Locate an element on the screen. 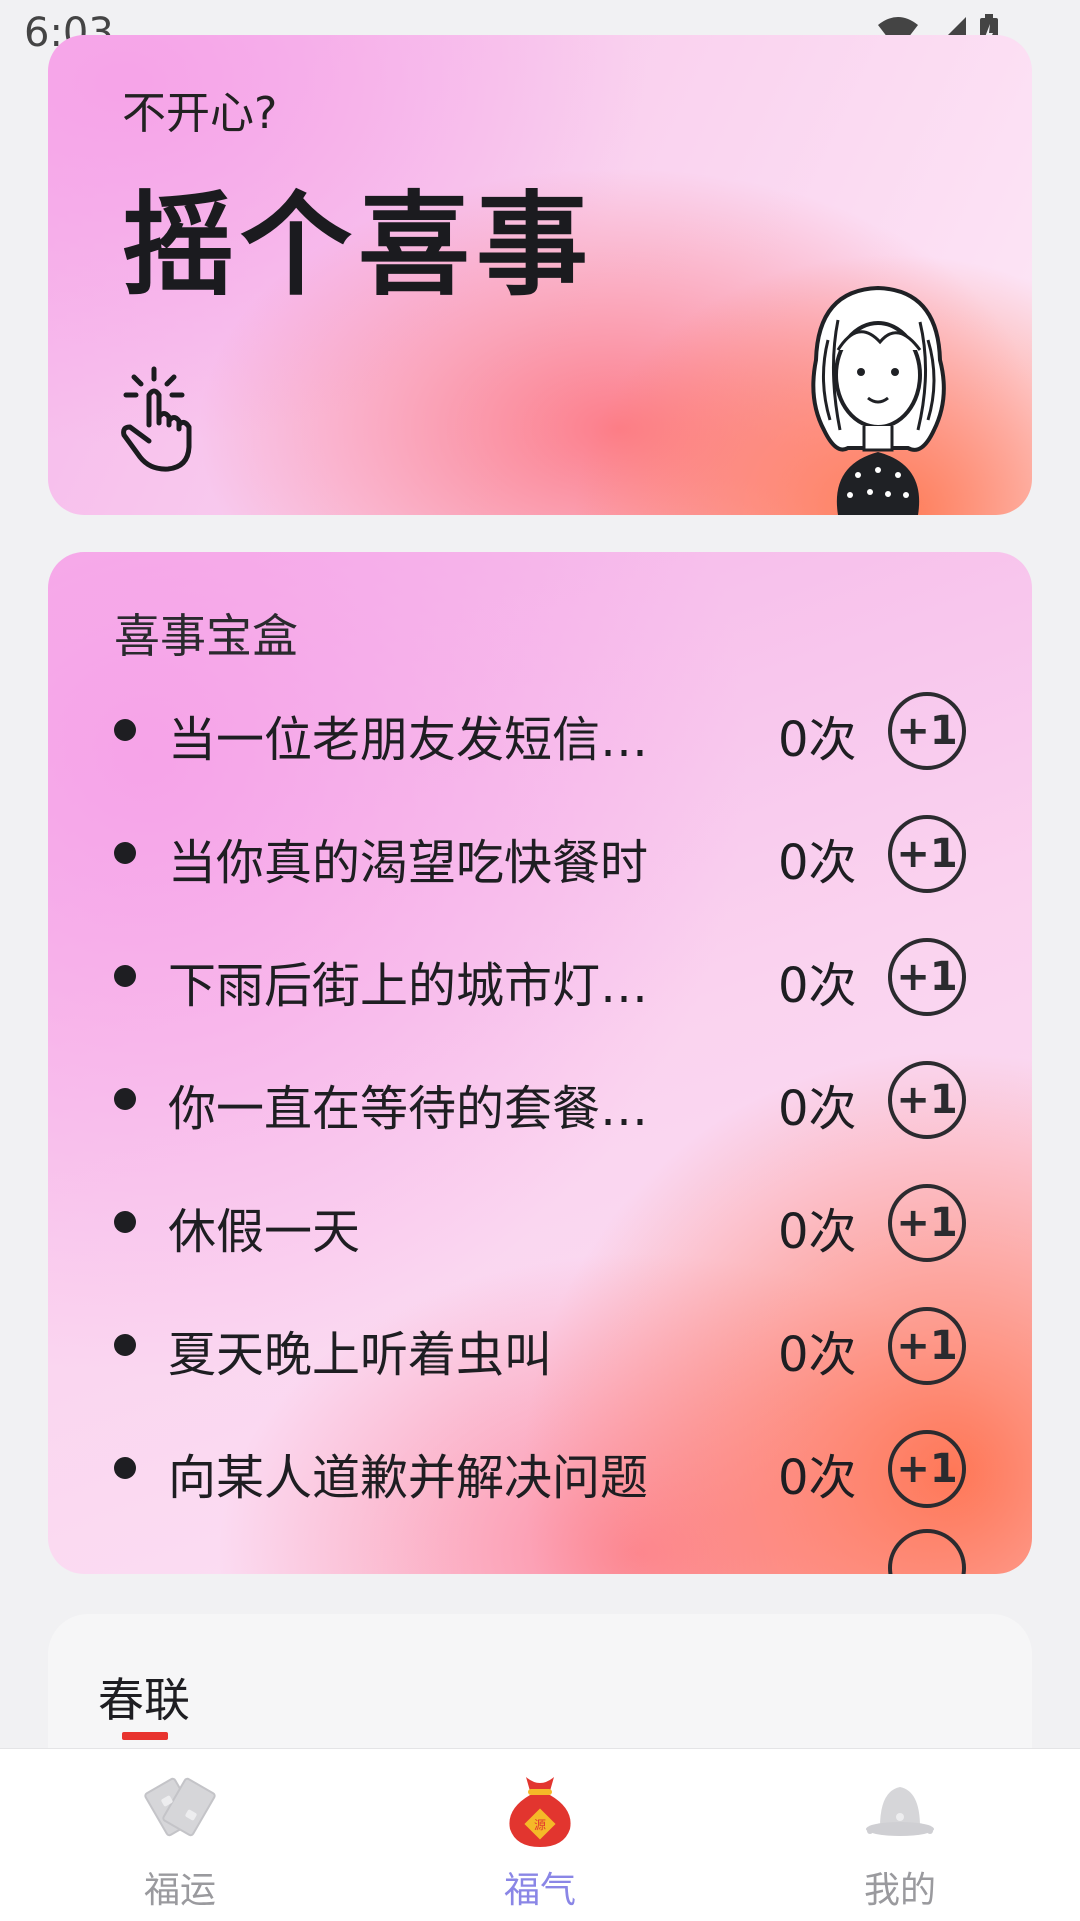  list-item: 夏天晚上听着虫叫 0次 +1 is located at coordinates (540, 1344).